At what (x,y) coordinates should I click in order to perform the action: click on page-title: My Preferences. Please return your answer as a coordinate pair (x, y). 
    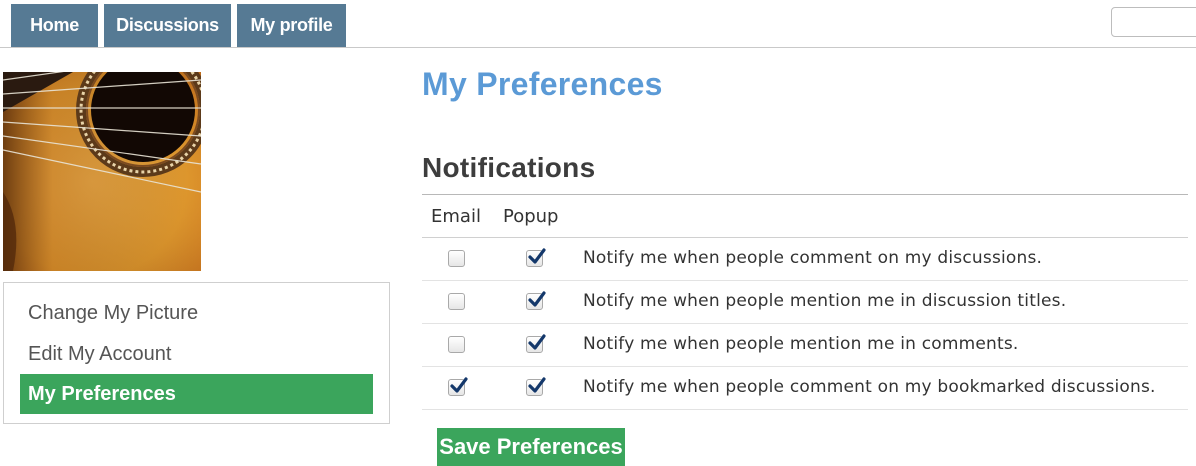
    Looking at the image, I should click on (542, 84).